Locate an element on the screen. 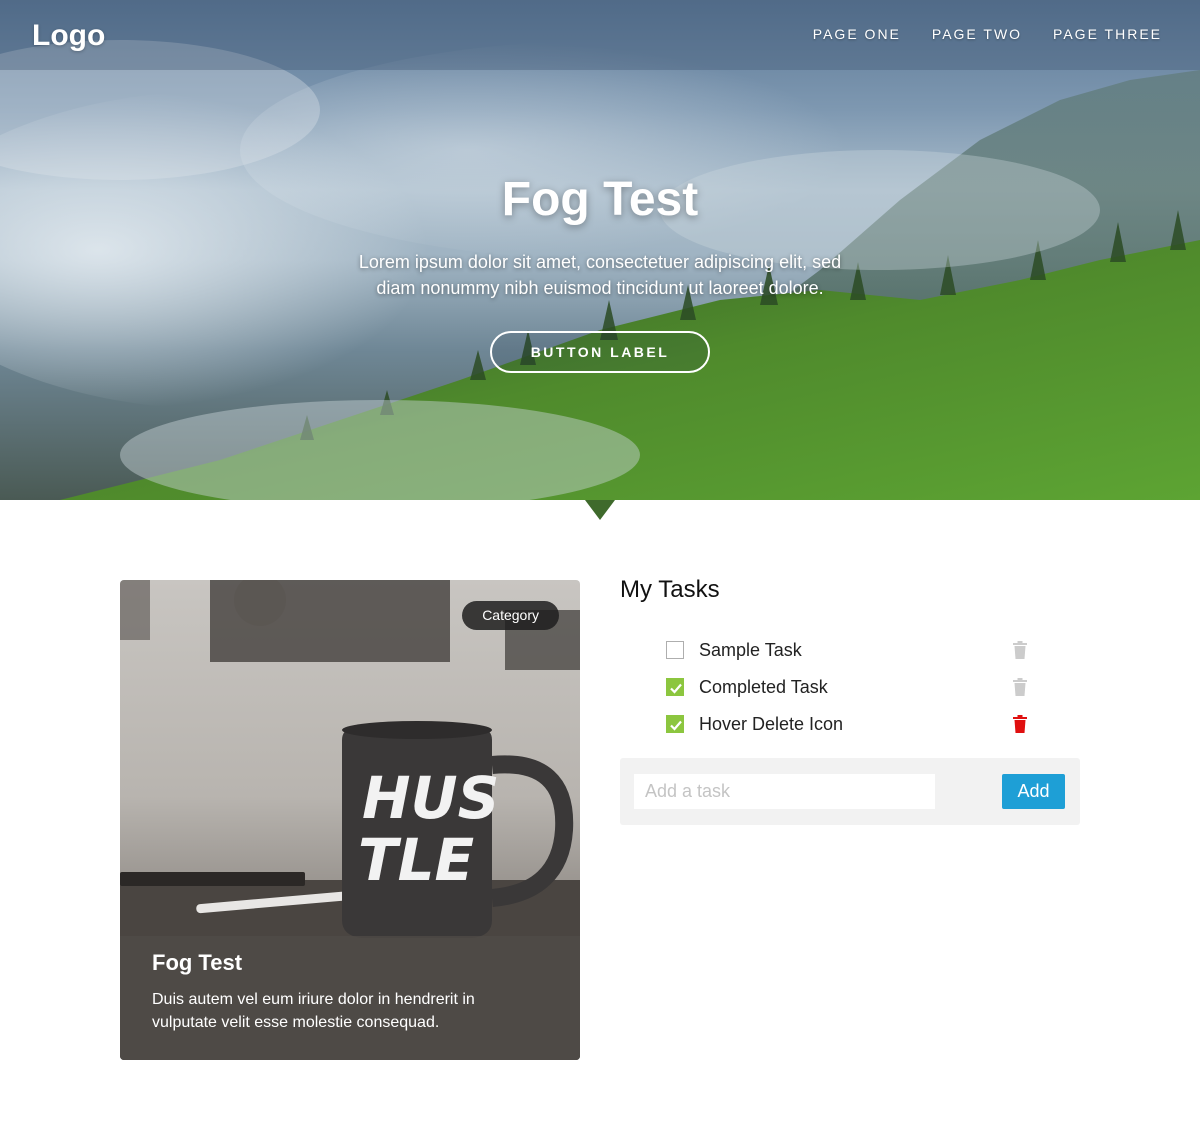 The height and width of the screenshot is (1140, 1200). add-task-input is located at coordinates (784, 791).